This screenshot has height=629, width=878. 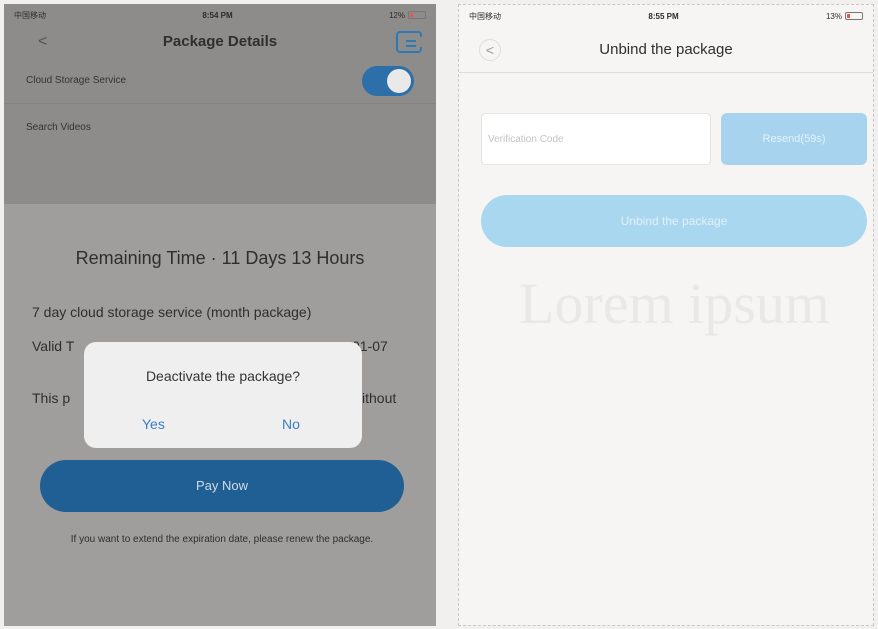 I want to click on time-label: 8:55 PM, so click(x=663, y=16).